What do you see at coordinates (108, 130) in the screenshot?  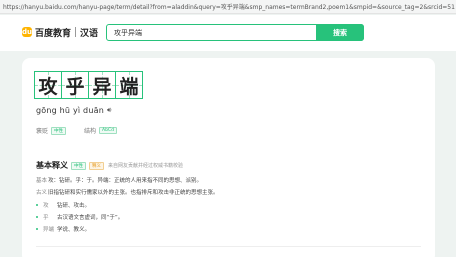 I see `structure-tag: AbCd` at bounding box center [108, 130].